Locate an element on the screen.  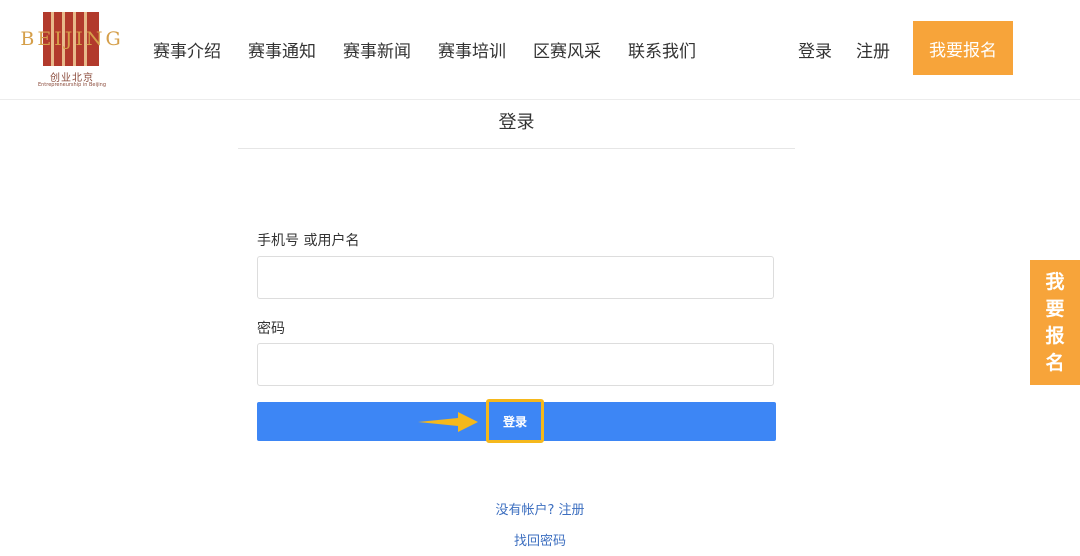
title-divider is located at coordinates (516, 148).